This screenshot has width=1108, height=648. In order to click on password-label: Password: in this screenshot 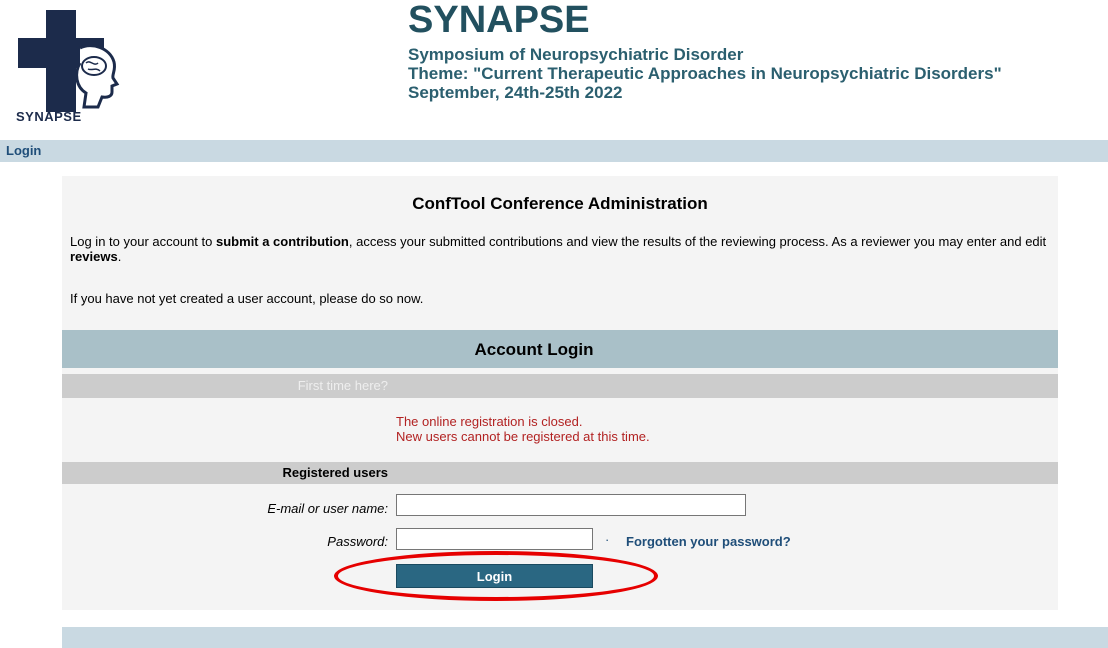, I will do `click(357, 541)`.